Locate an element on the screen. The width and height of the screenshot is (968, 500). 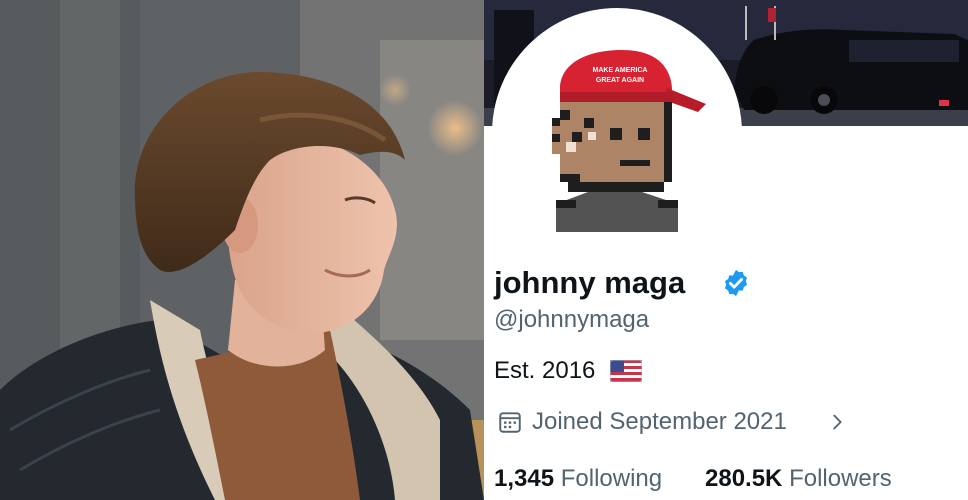
verified-badge-icon is located at coordinates (736, 283).